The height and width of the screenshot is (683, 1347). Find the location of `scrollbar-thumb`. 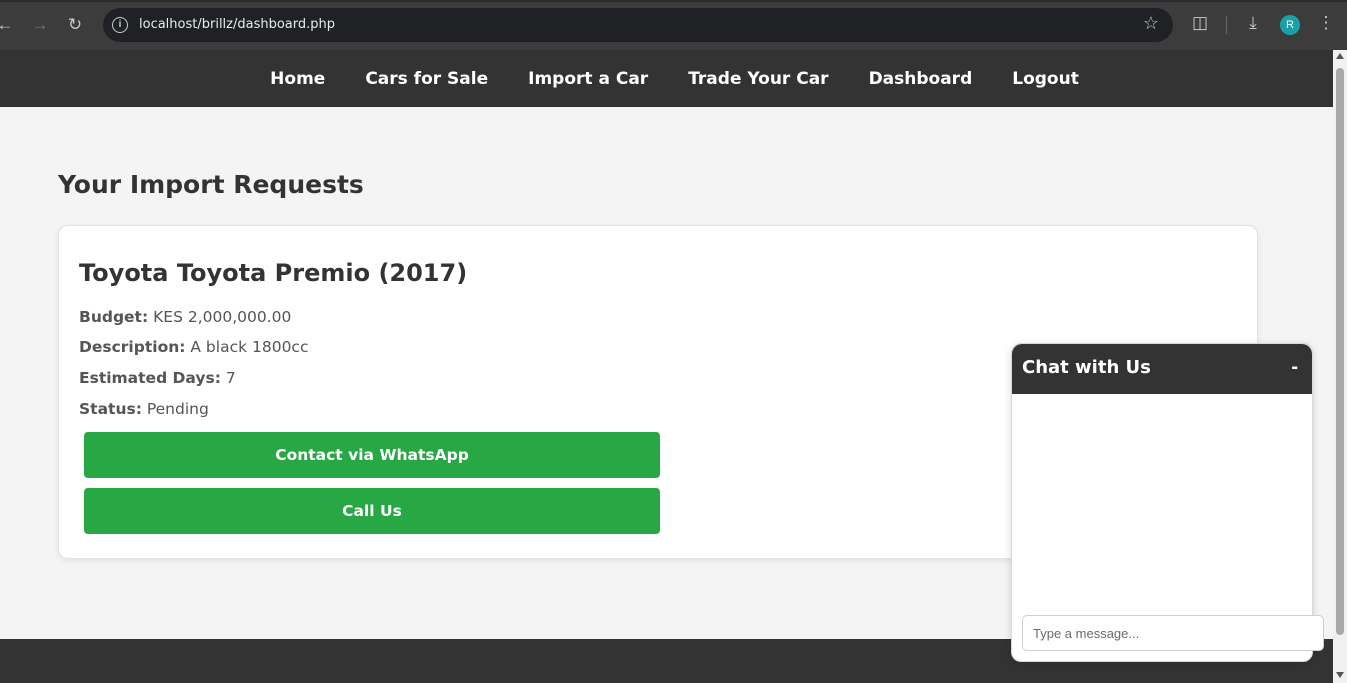

scrollbar-thumb is located at coordinates (1340, 351).